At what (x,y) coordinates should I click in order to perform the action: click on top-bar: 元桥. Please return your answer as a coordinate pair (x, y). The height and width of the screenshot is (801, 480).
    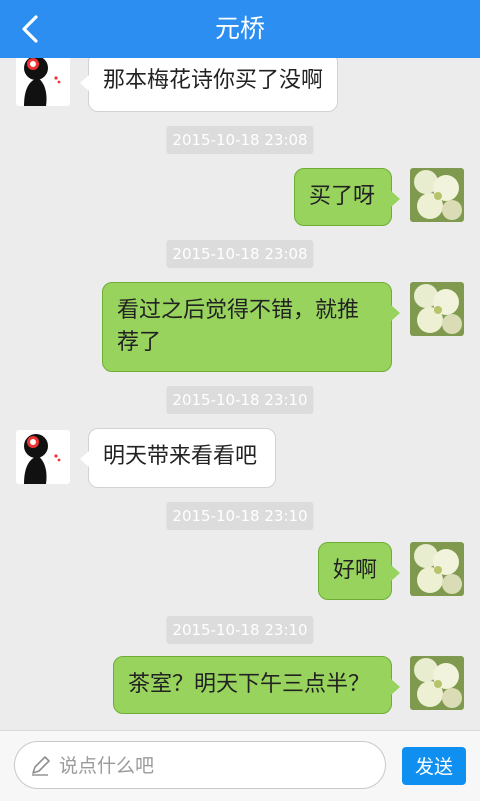
    Looking at the image, I should click on (240, 29).